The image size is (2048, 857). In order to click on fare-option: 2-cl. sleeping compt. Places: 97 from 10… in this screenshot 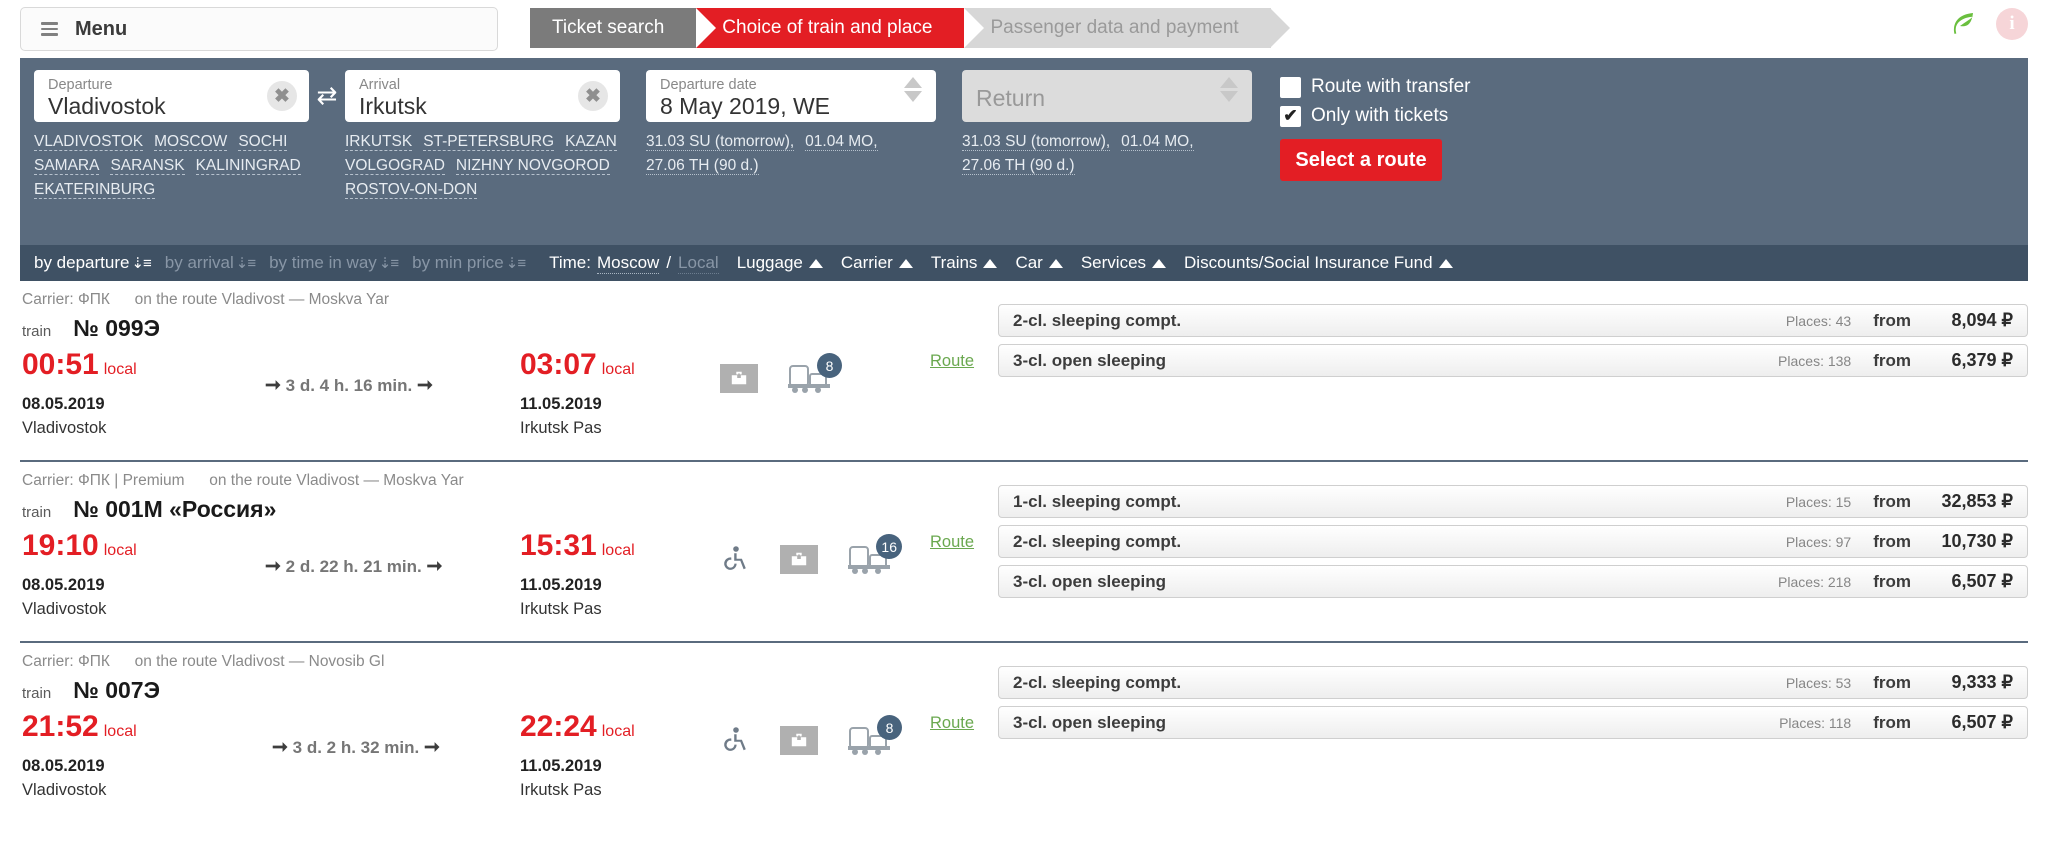, I will do `click(1513, 541)`.